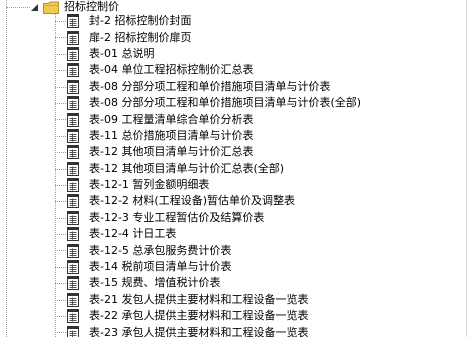 The width and height of the screenshot is (469, 337). I want to click on report-item: 表-01 总说明, so click(209, 54).